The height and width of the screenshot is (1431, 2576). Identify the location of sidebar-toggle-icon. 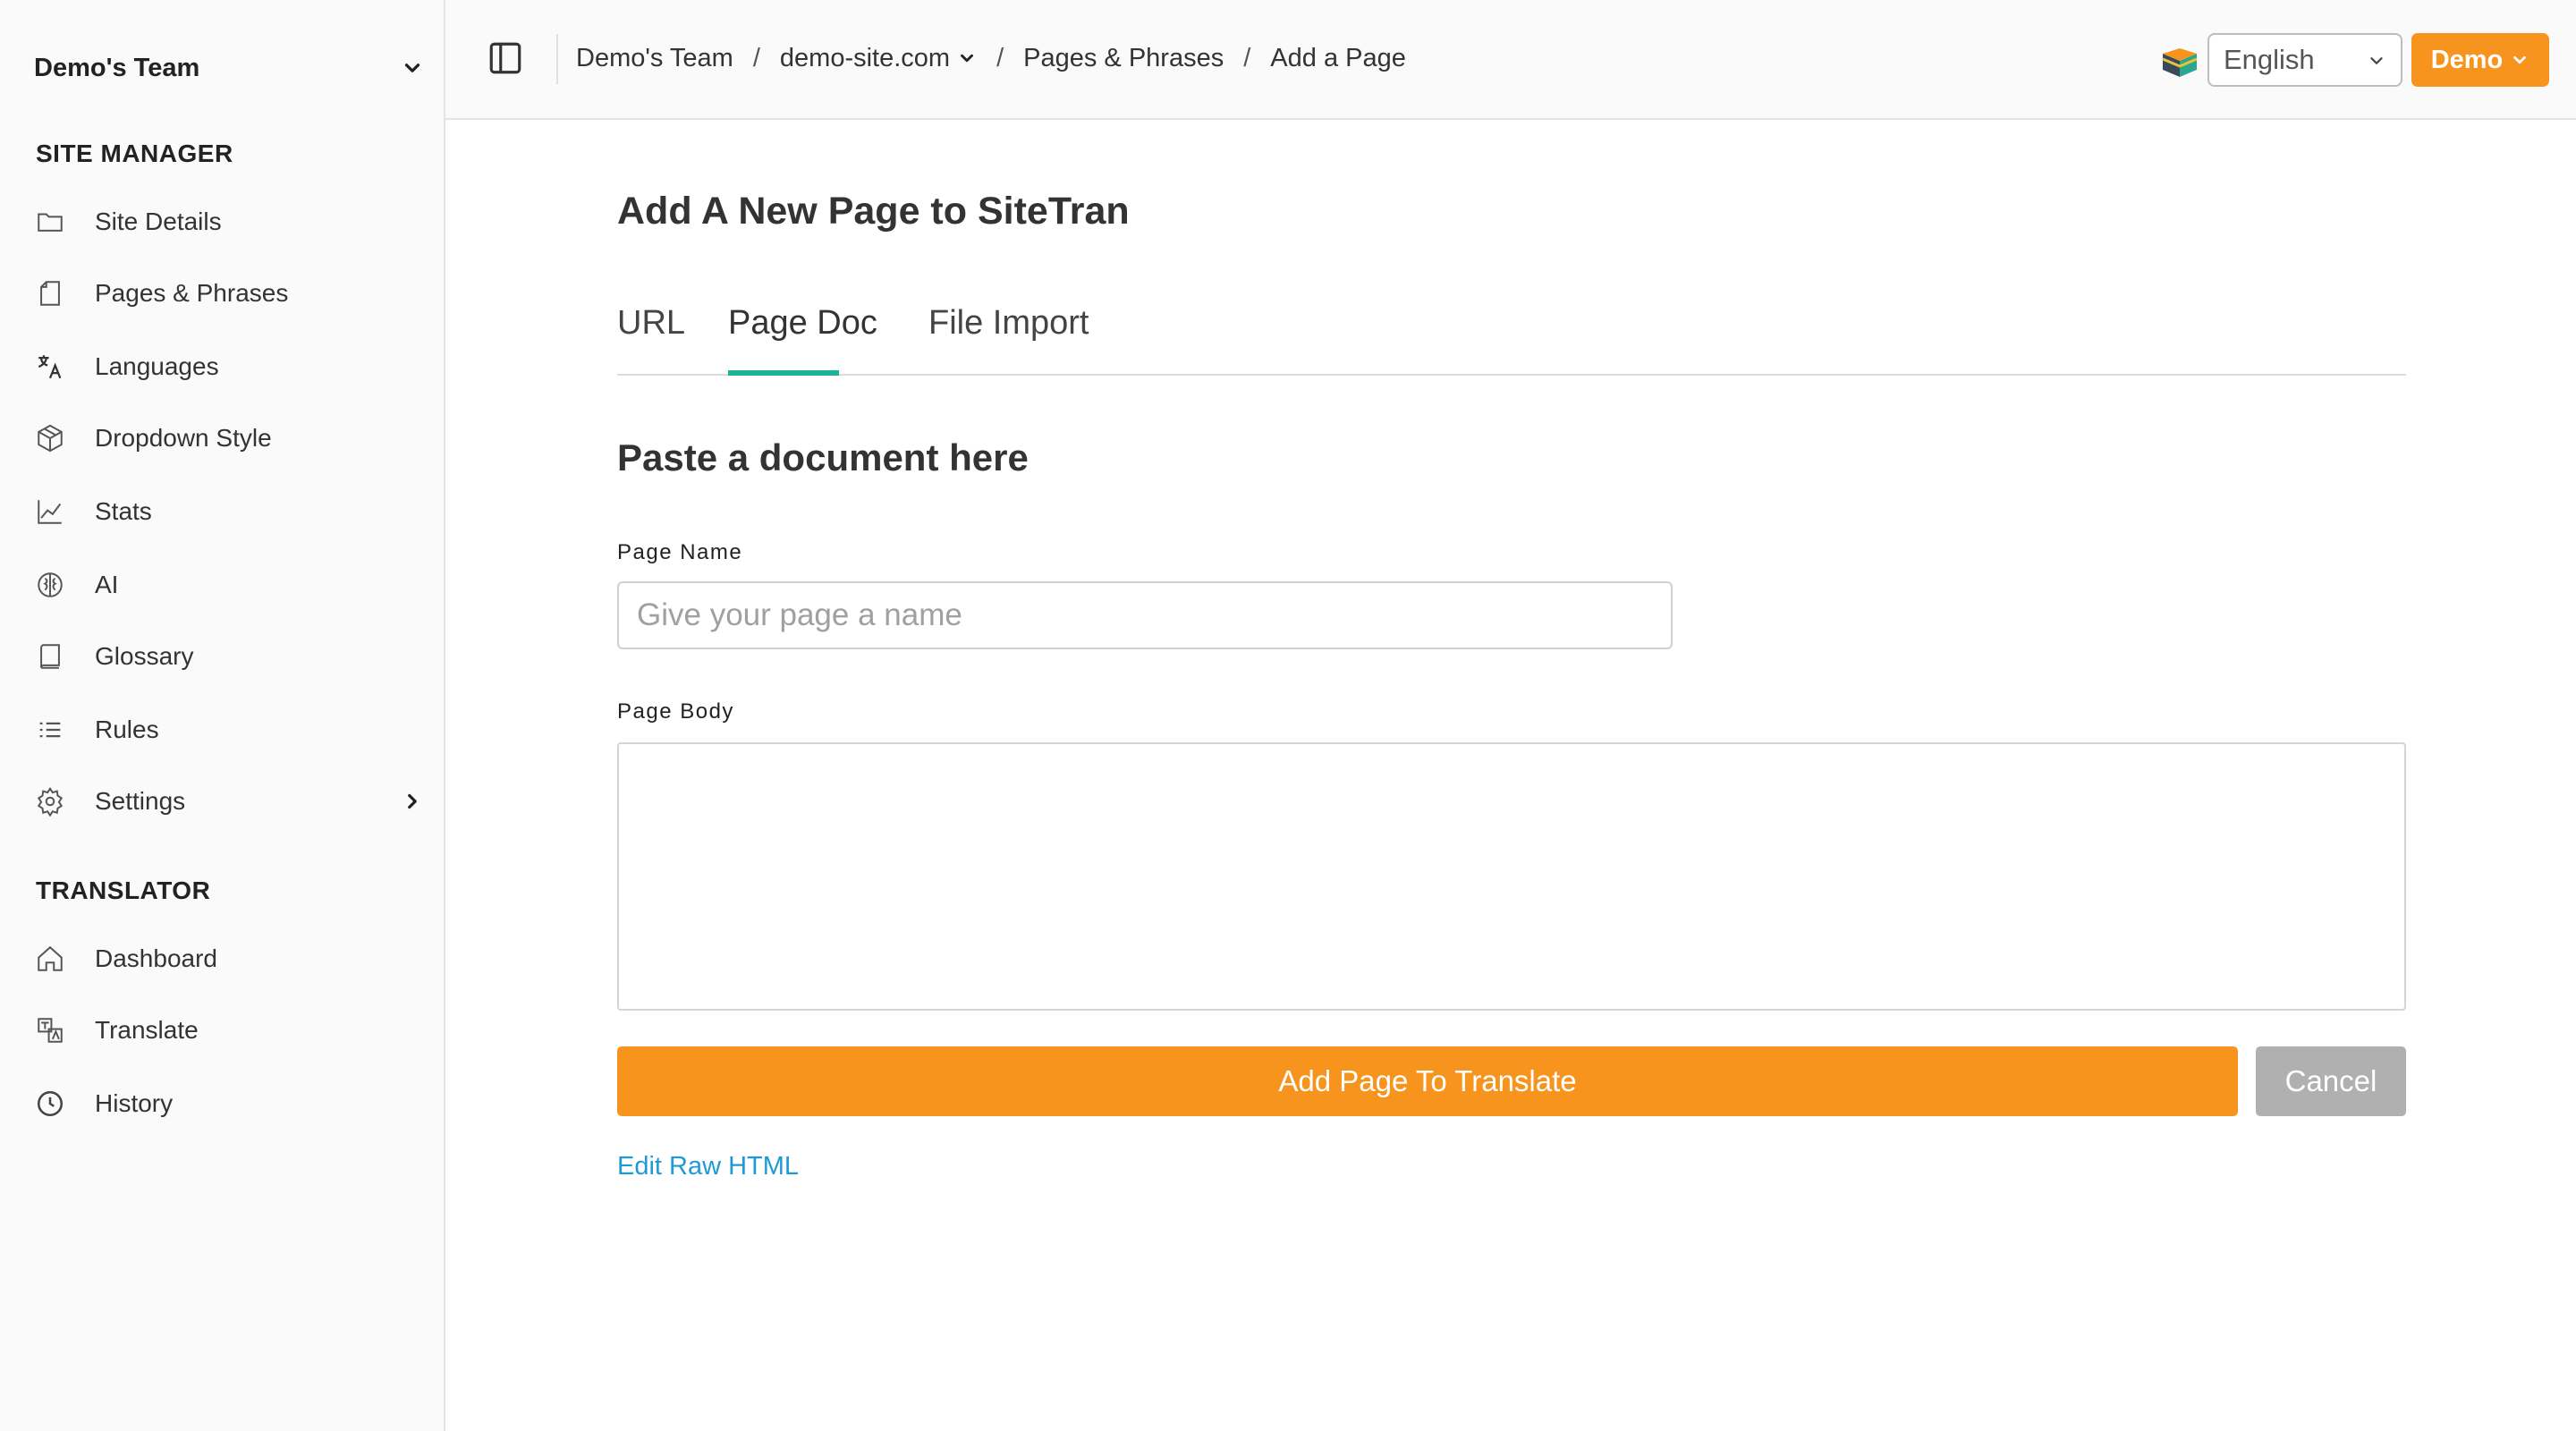
(505, 58).